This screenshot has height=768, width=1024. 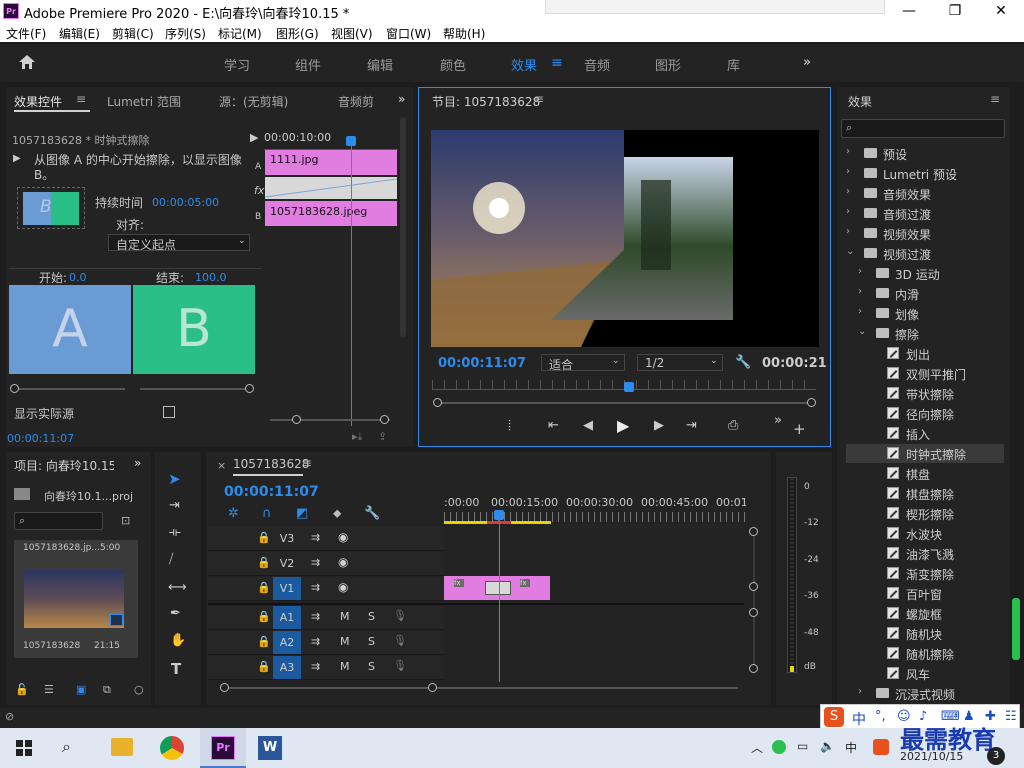 I want to click on step-back-icon: ◀︎, so click(x=588, y=425).